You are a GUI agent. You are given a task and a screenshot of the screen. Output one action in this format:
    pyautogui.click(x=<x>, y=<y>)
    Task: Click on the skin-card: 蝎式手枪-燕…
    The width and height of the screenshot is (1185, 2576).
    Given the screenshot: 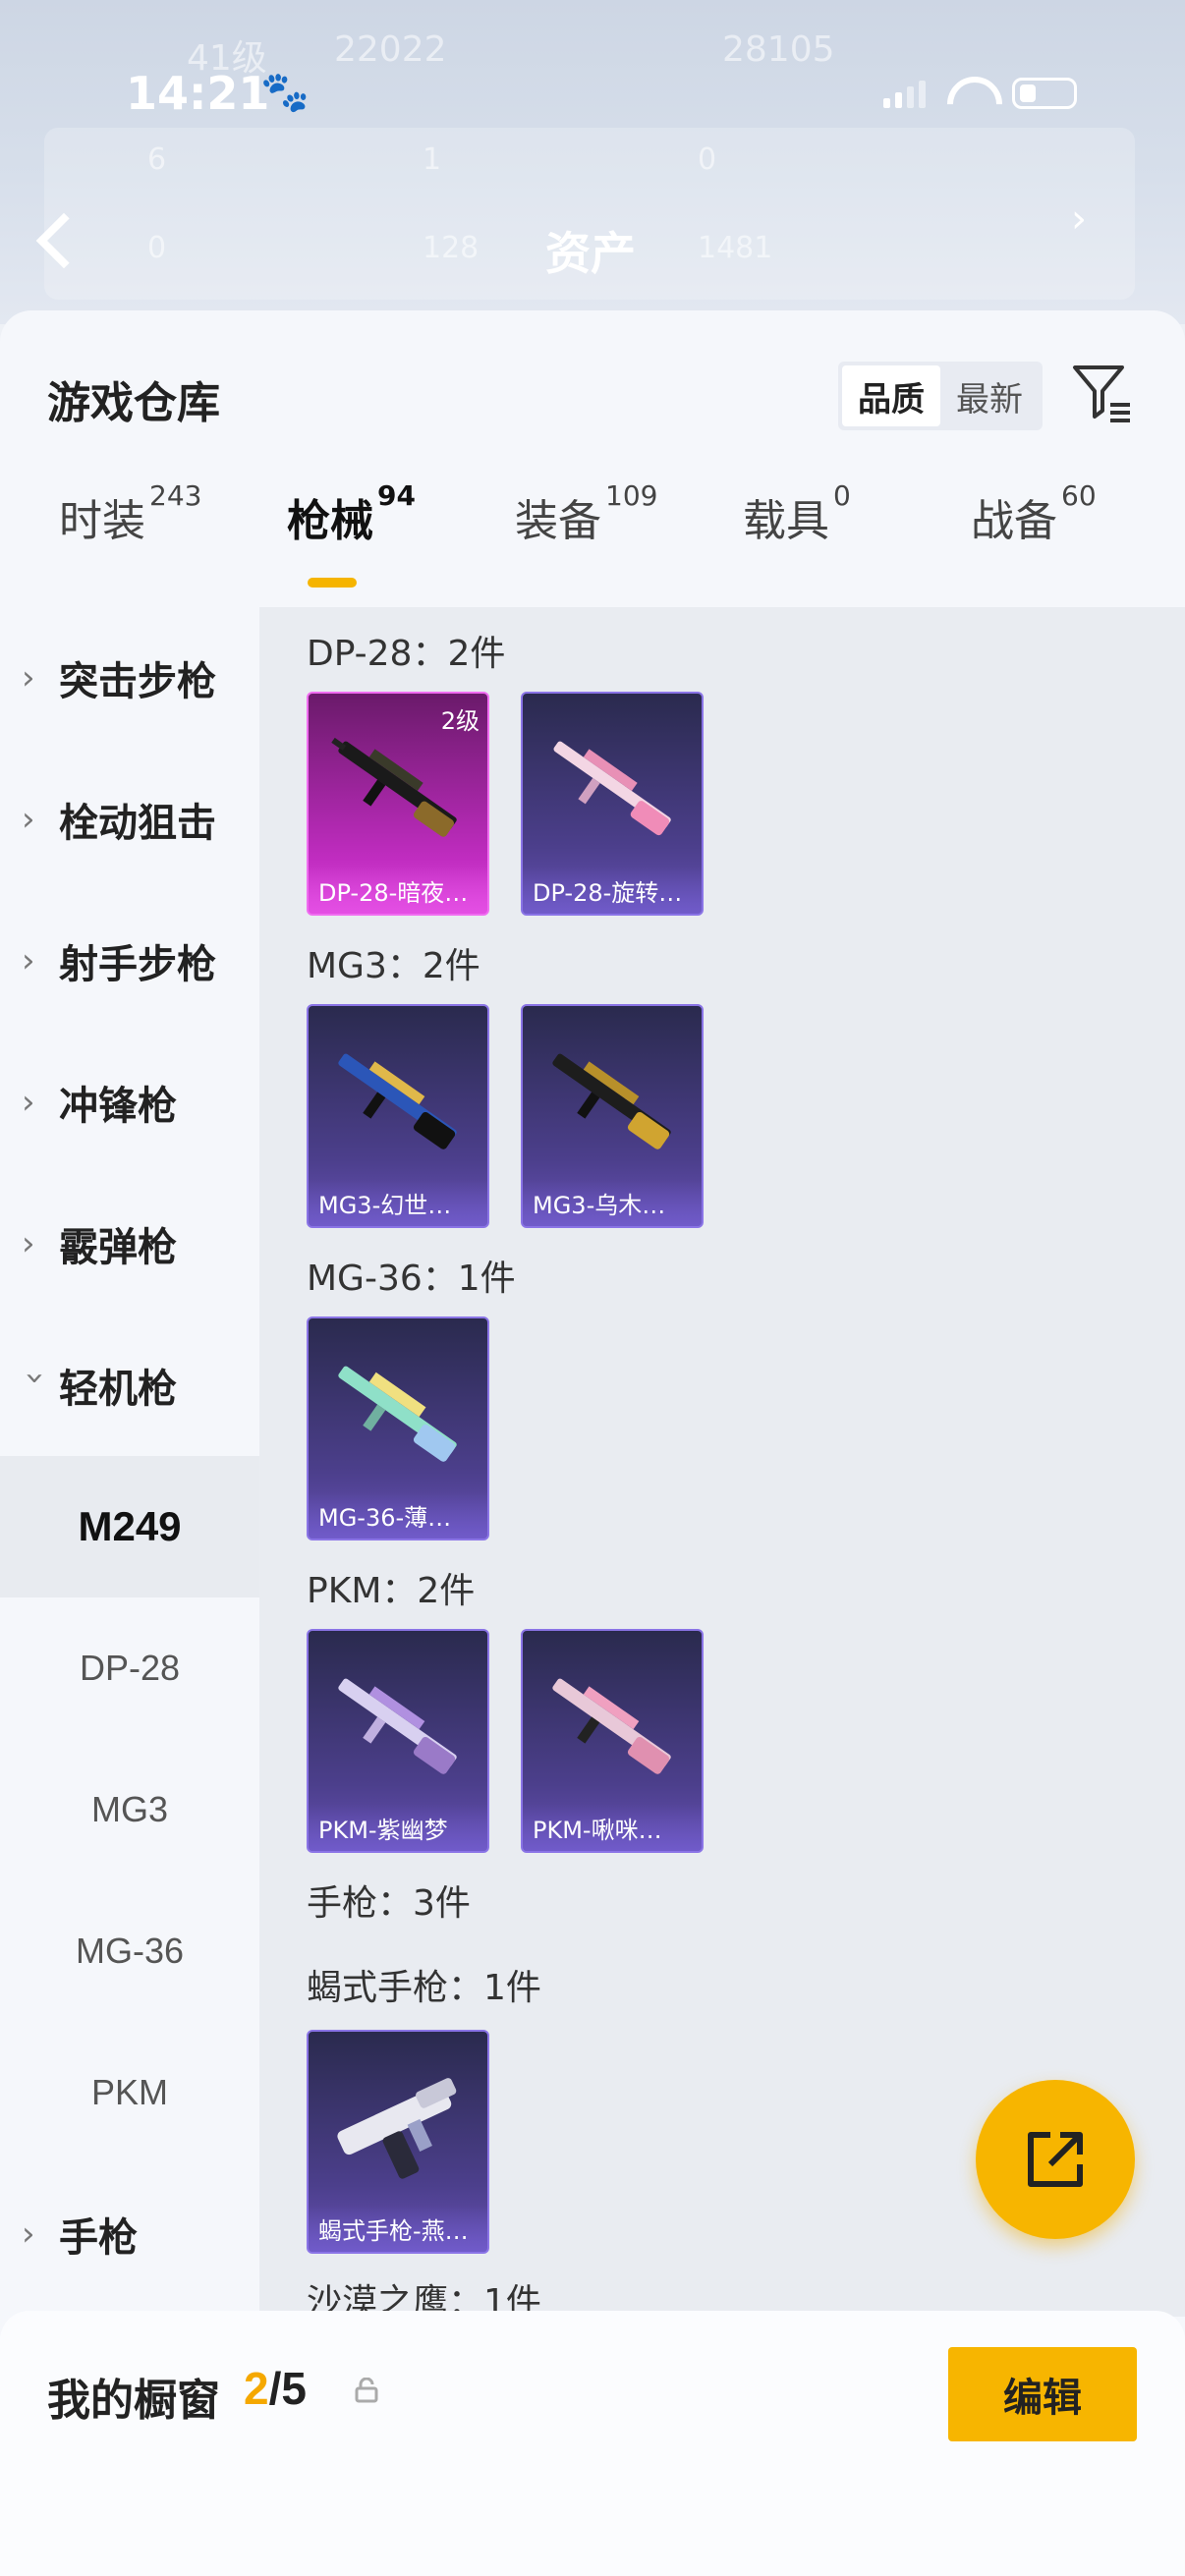 What is the action you would take?
    pyautogui.click(x=398, y=2142)
    